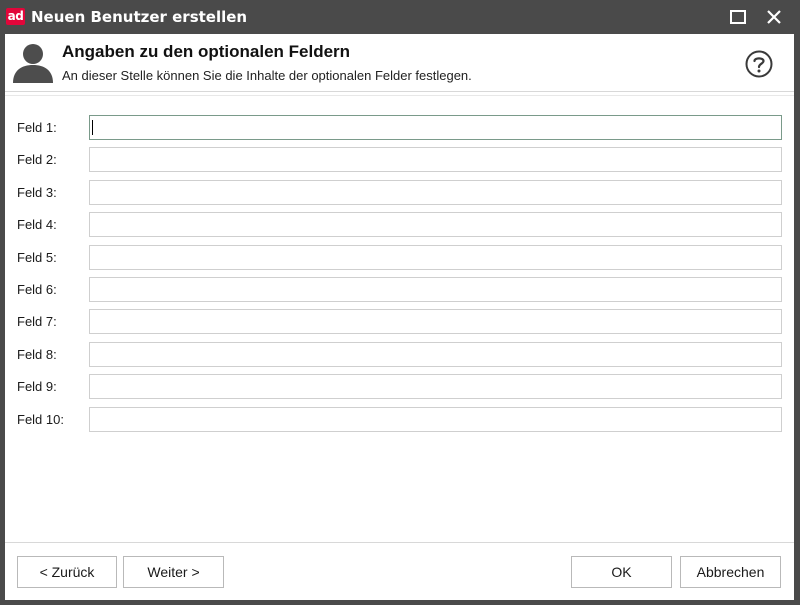 Image resolution: width=800 pixels, height=605 pixels. Describe the element at coordinates (67, 572) in the screenshot. I see `back-button: < Zurück` at that location.